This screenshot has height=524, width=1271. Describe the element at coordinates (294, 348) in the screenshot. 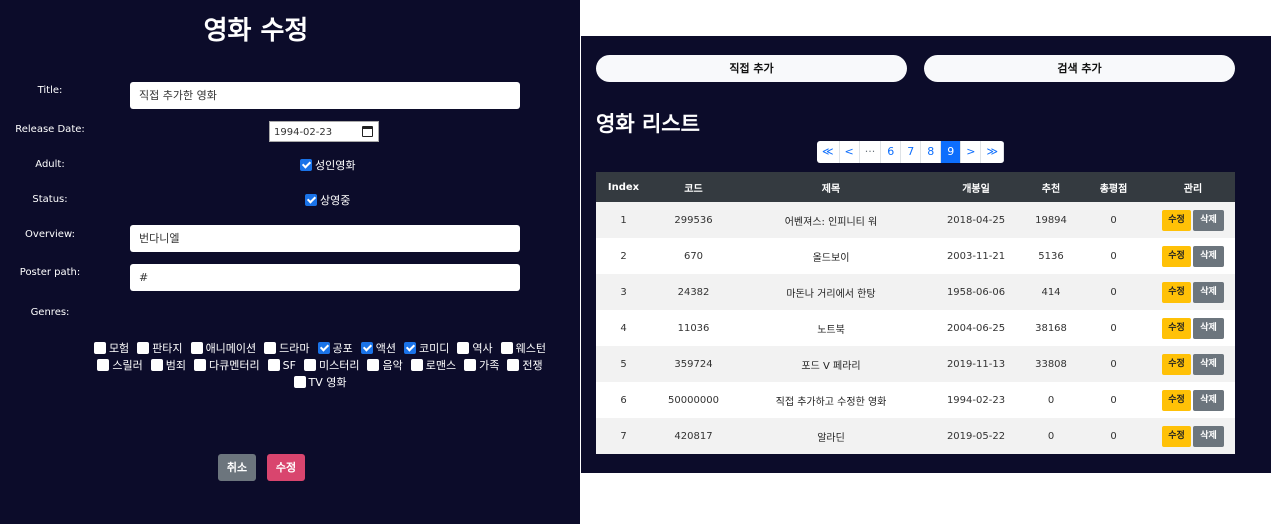

I see `genre-label: 드라마` at that location.